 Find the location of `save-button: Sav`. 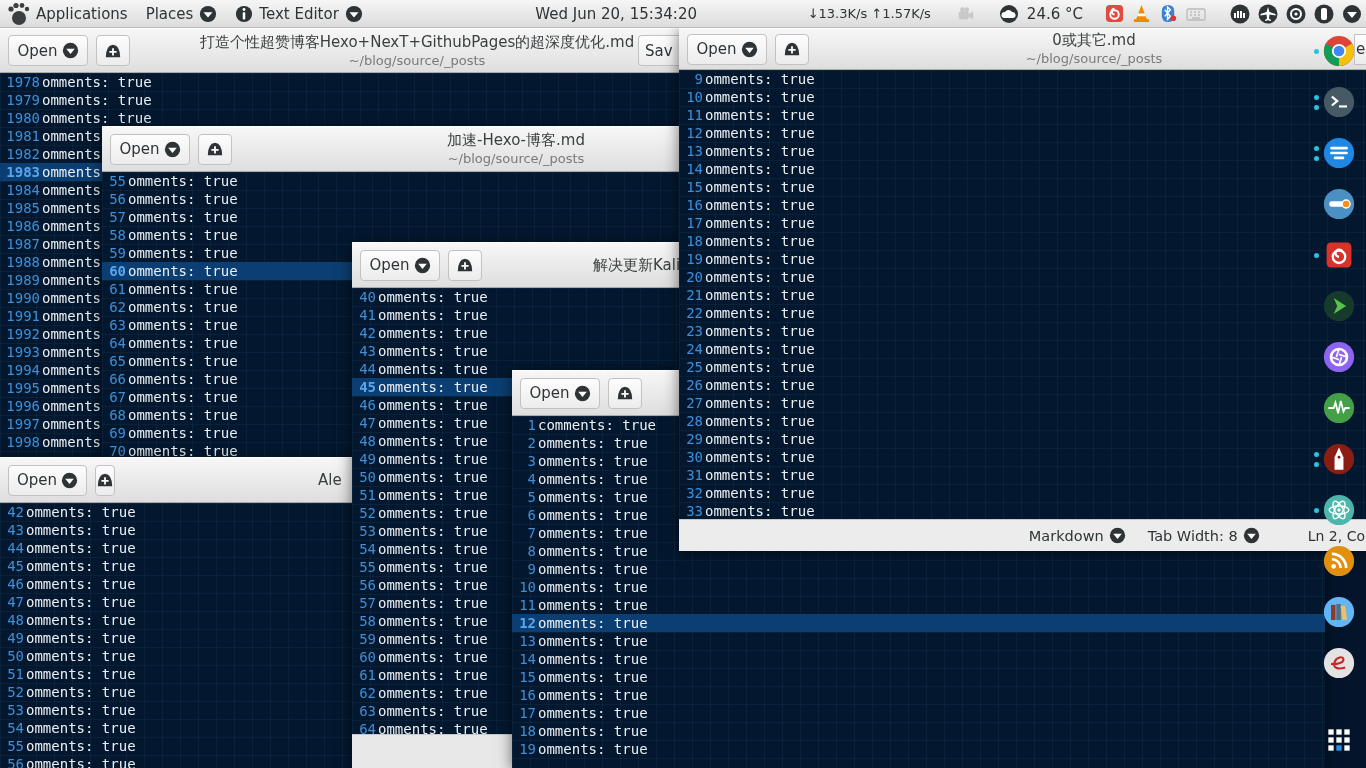

save-button: Sav is located at coordinates (658, 50).